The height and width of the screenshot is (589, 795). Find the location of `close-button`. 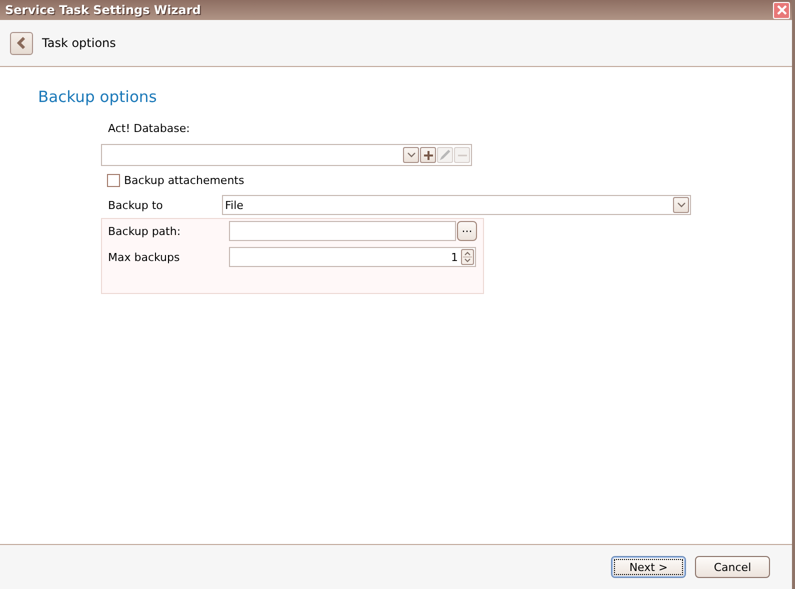

close-button is located at coordinates (781, 10).